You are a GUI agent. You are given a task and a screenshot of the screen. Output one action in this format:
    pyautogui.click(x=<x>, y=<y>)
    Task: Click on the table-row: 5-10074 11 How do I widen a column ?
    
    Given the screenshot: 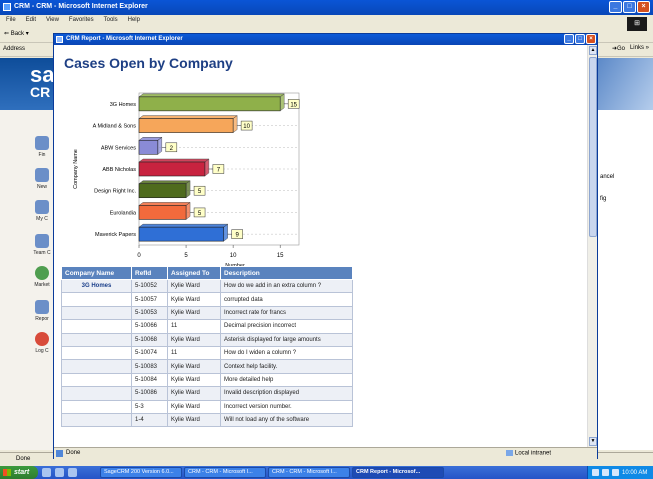 What is the action you would take?
    pyautogui.click(x=207, y=353)
    